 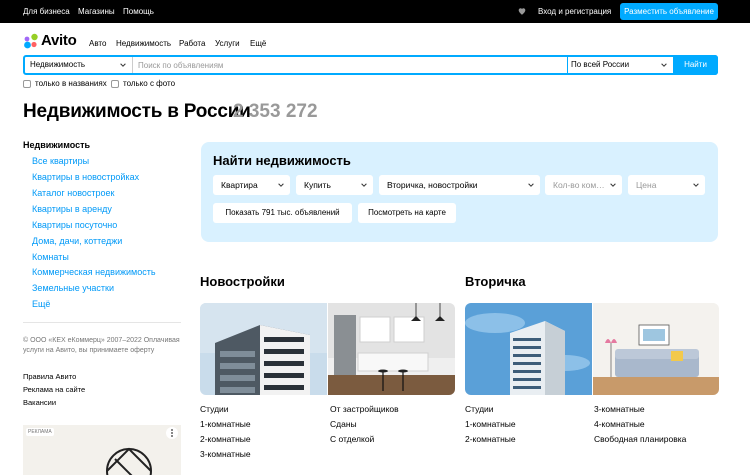 I want to click on new-buildings-title: Новостройки, so click(x=242, y=281).